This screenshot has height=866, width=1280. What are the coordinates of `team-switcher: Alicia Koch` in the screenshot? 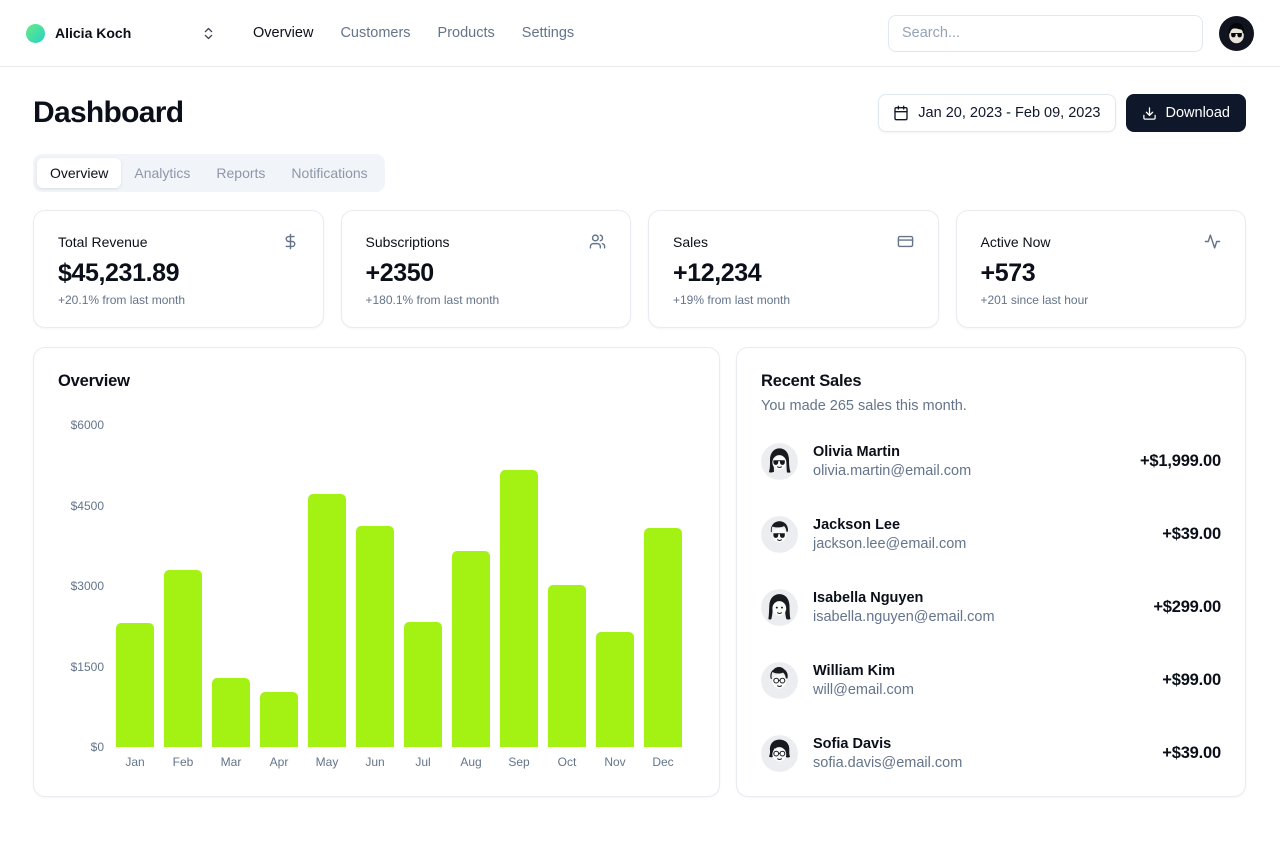 It's located at (121, 33).